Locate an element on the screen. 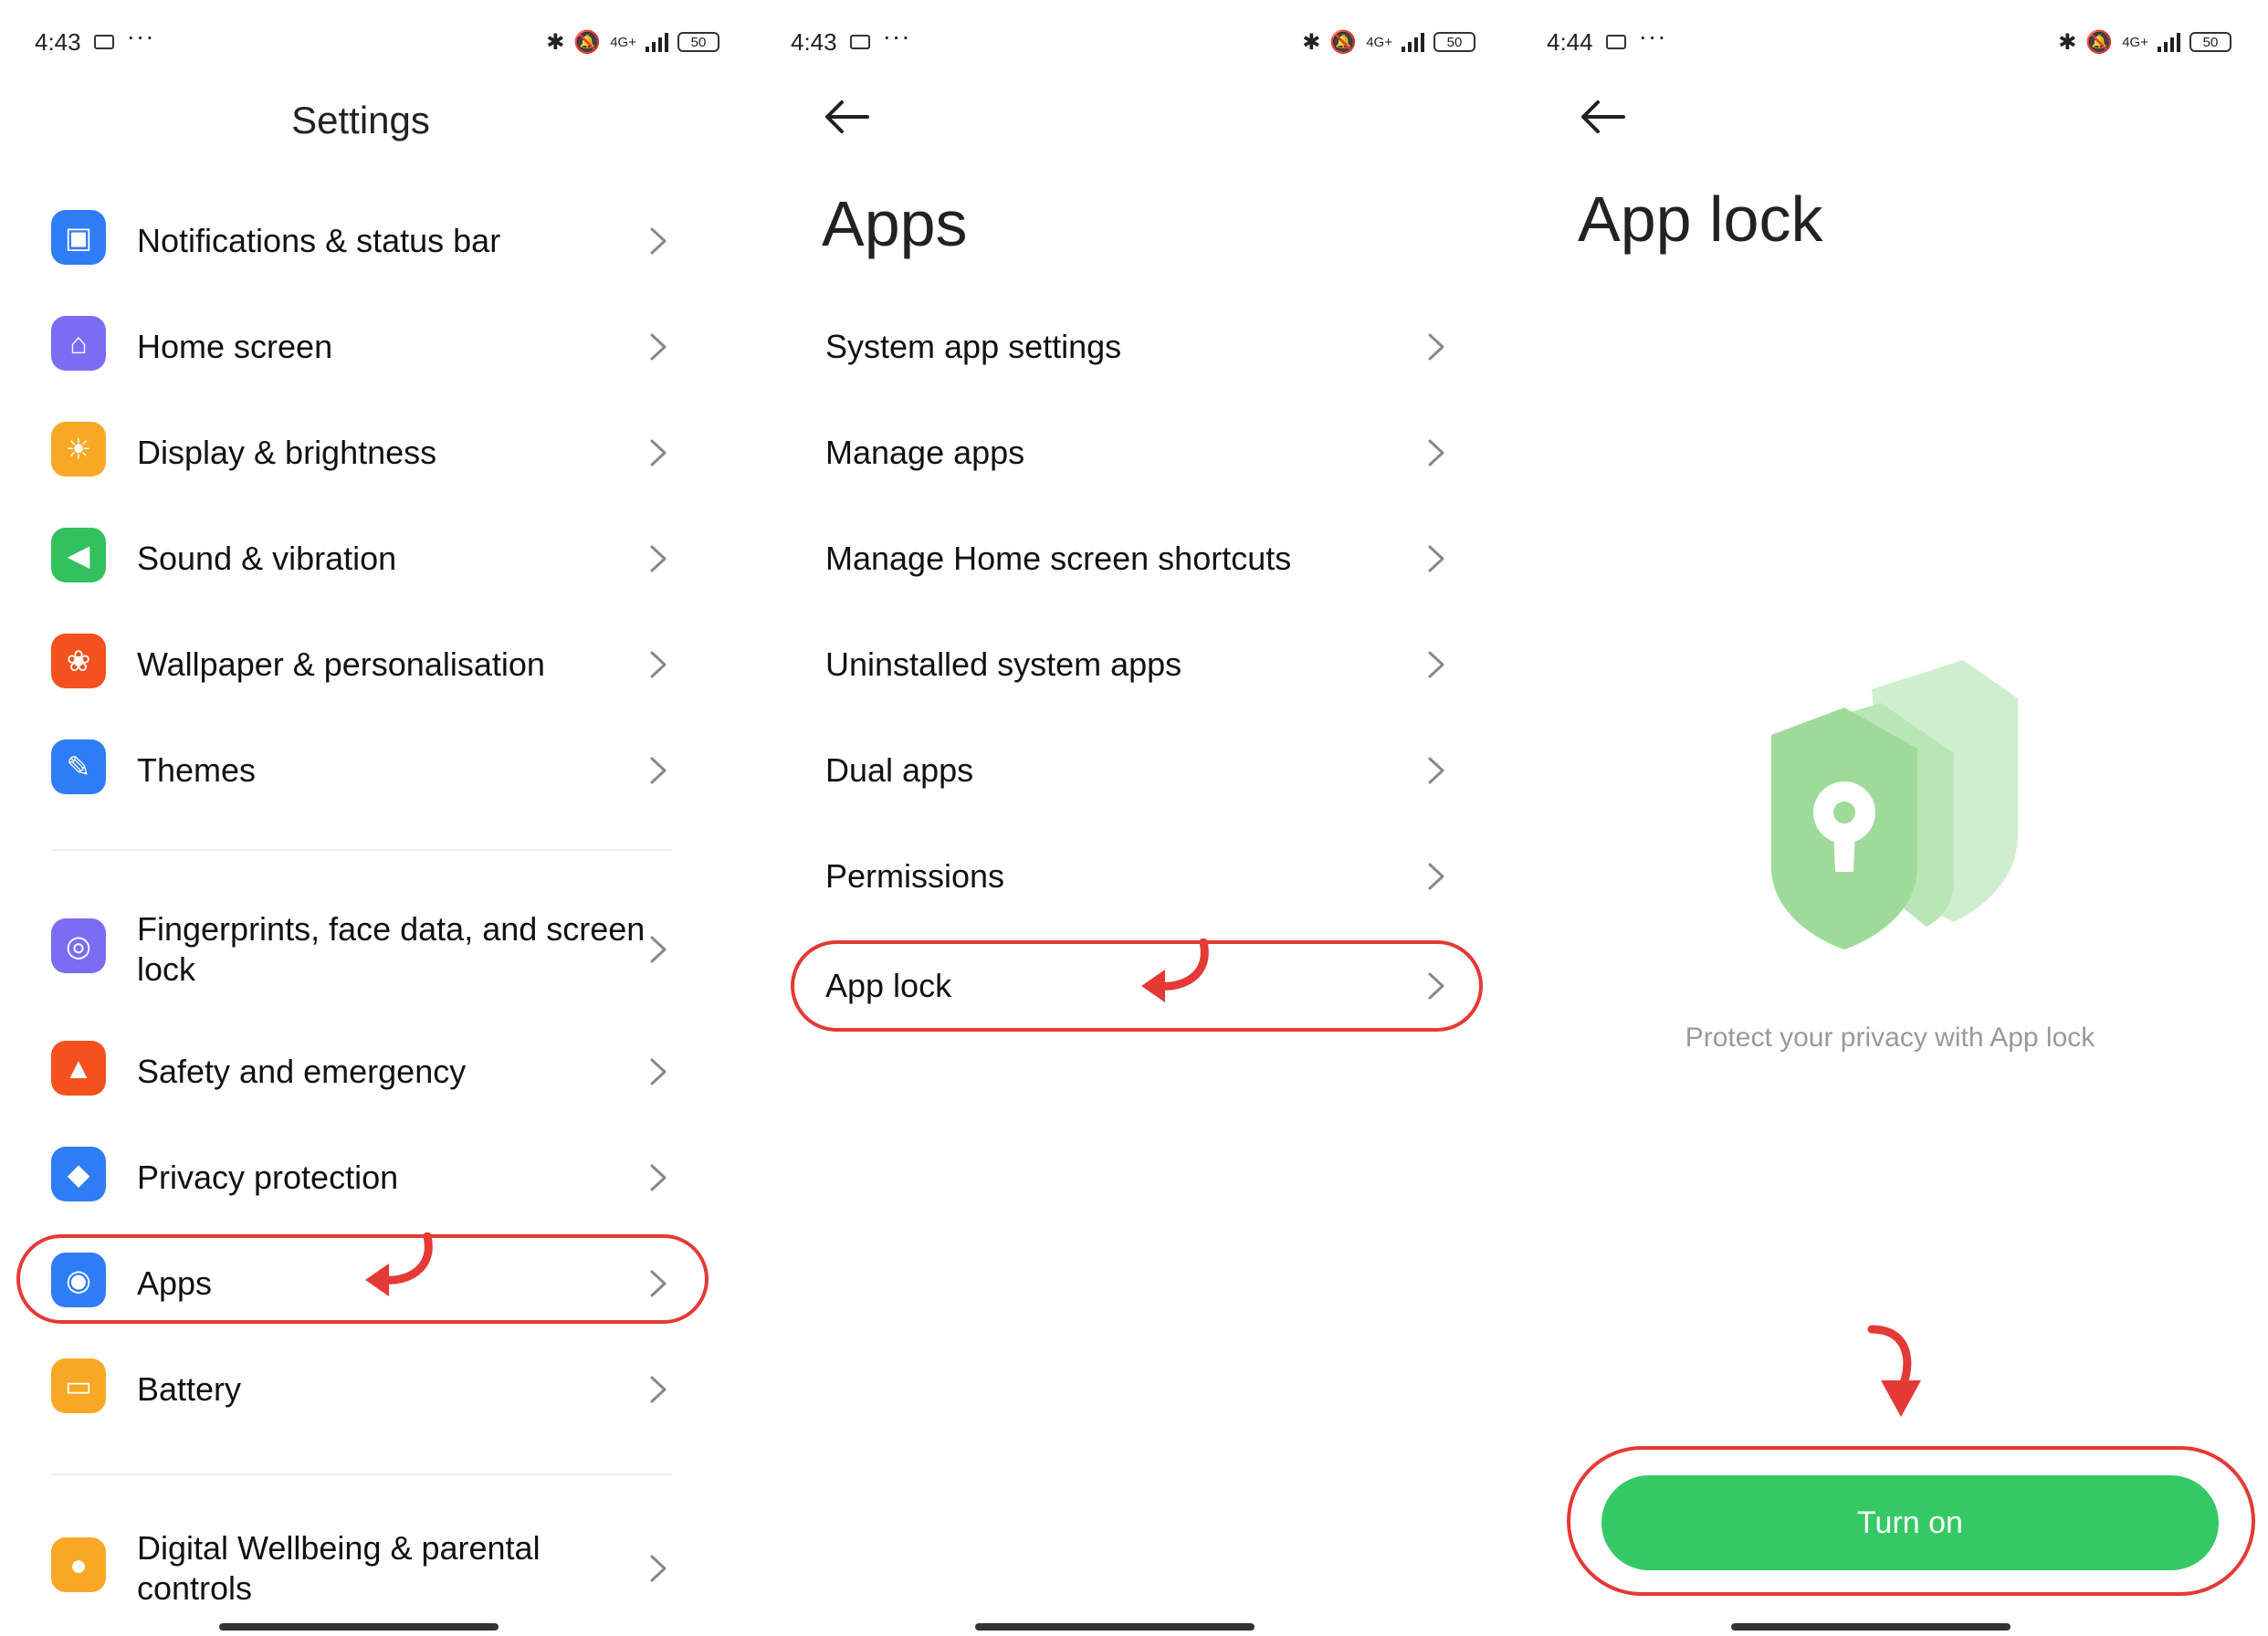  settings-item-sound-vibration: ◀ Sound & vibration is located at coordinates (360, 559).